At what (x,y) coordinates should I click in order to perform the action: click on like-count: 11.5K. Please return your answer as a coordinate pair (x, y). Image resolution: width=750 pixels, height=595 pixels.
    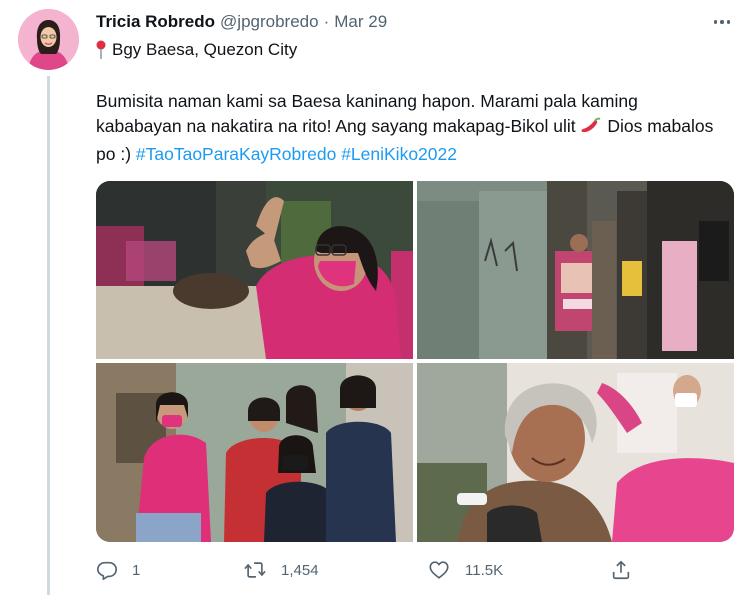
    Looking at the image, I should click on (484, 570).